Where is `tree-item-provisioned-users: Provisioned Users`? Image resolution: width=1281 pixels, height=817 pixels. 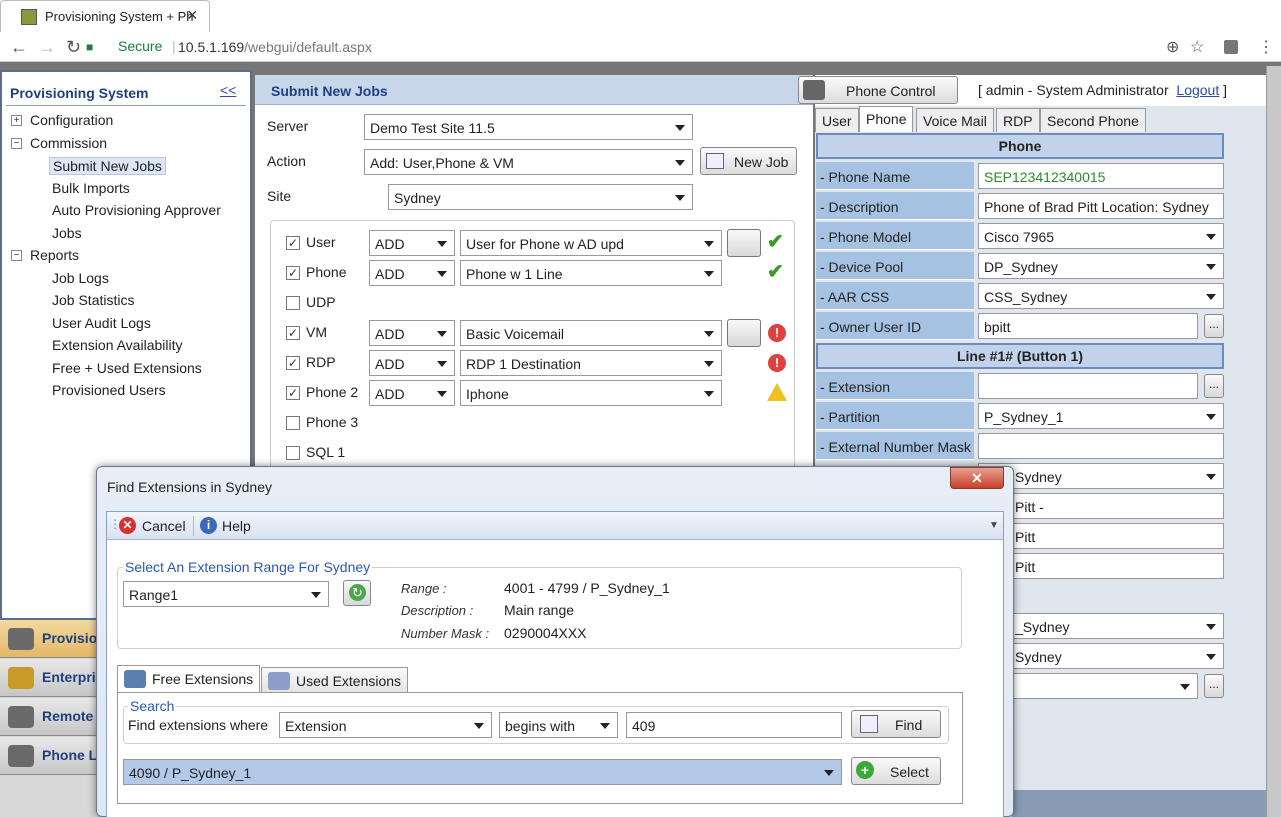
tree-item-provisioned-users: Provisioned Users is located at coordinates (109, 390).